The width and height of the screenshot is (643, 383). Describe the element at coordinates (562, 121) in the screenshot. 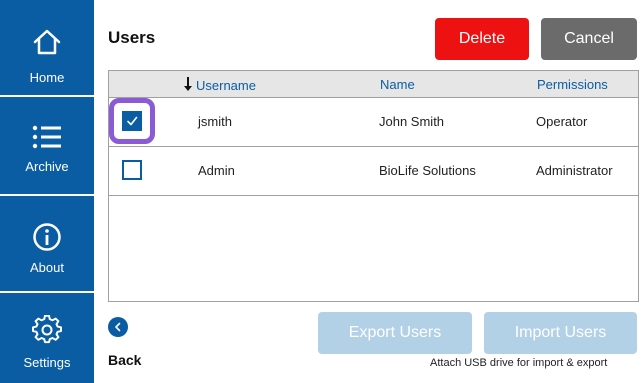

I see `permissions-cell: Operator` at that location.